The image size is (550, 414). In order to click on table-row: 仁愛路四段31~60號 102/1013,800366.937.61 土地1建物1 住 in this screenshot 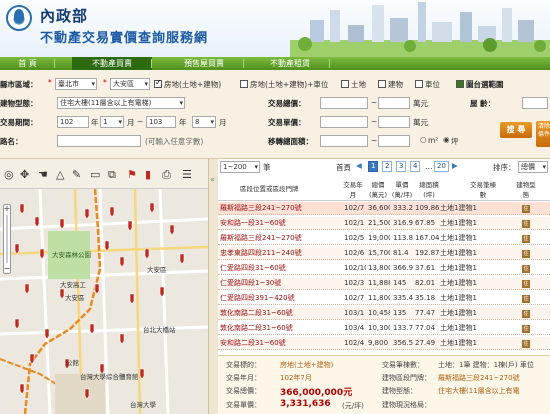, I will do `click(384, 268)`.